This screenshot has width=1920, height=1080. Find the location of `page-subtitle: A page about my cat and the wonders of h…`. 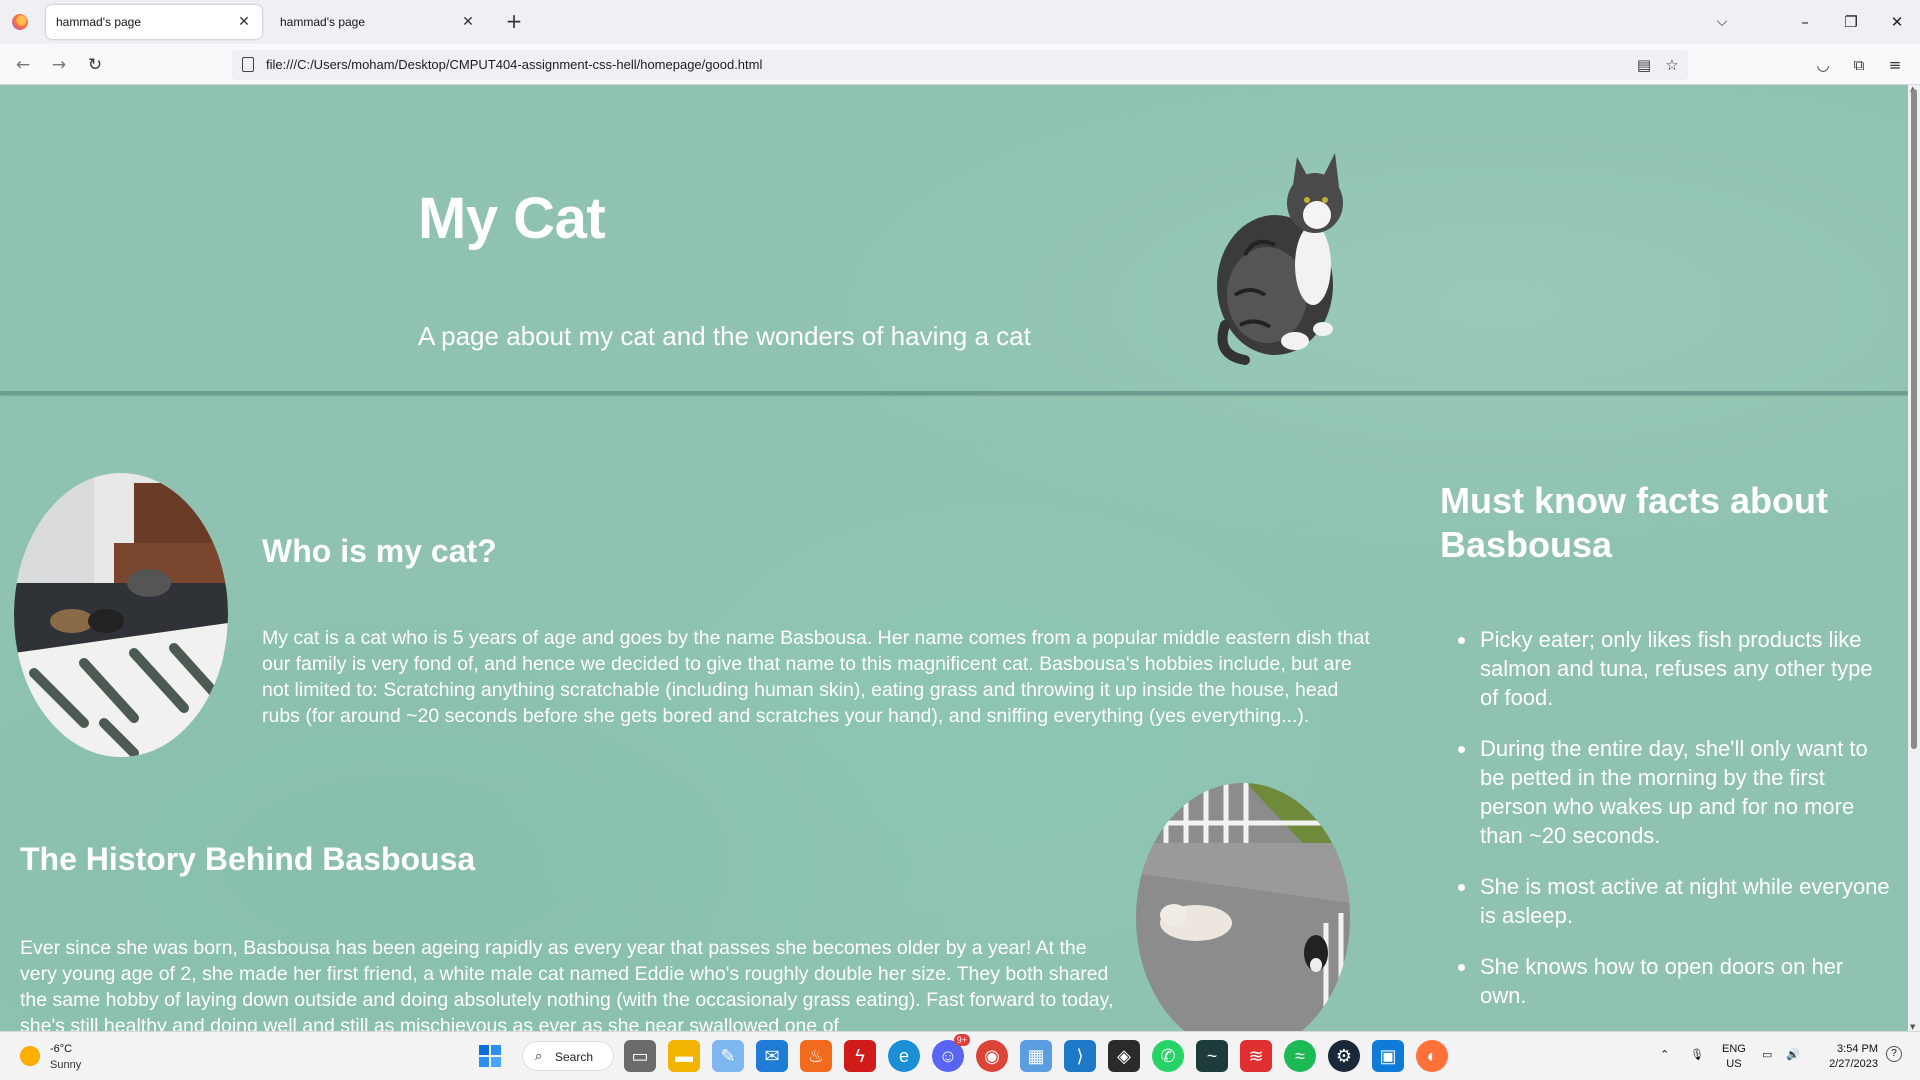

page-subtitle: A page about my cat and the wonders of h… is located at coordinates (724, 336).